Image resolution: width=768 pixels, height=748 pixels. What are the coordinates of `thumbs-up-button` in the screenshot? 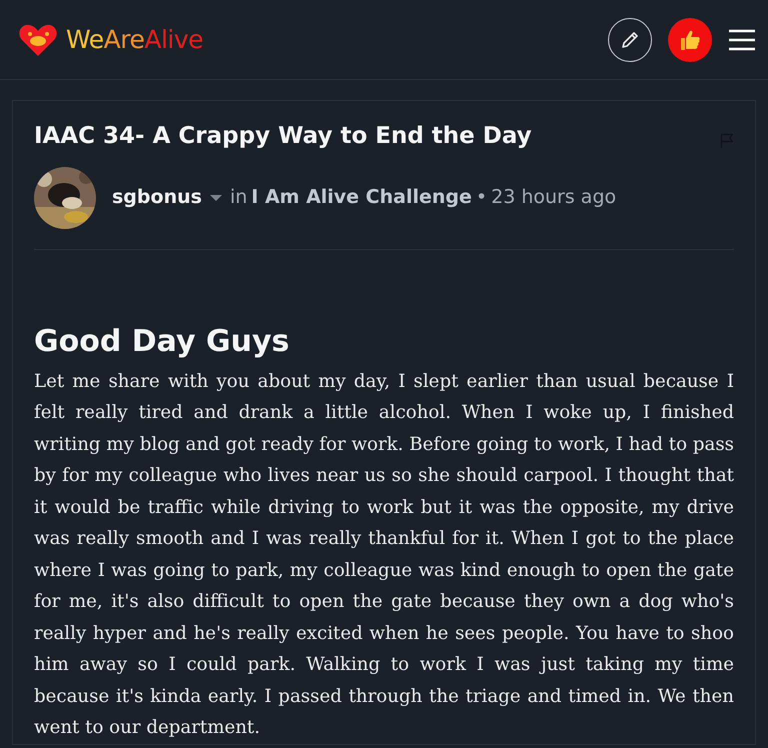 It's located at (690, 40).